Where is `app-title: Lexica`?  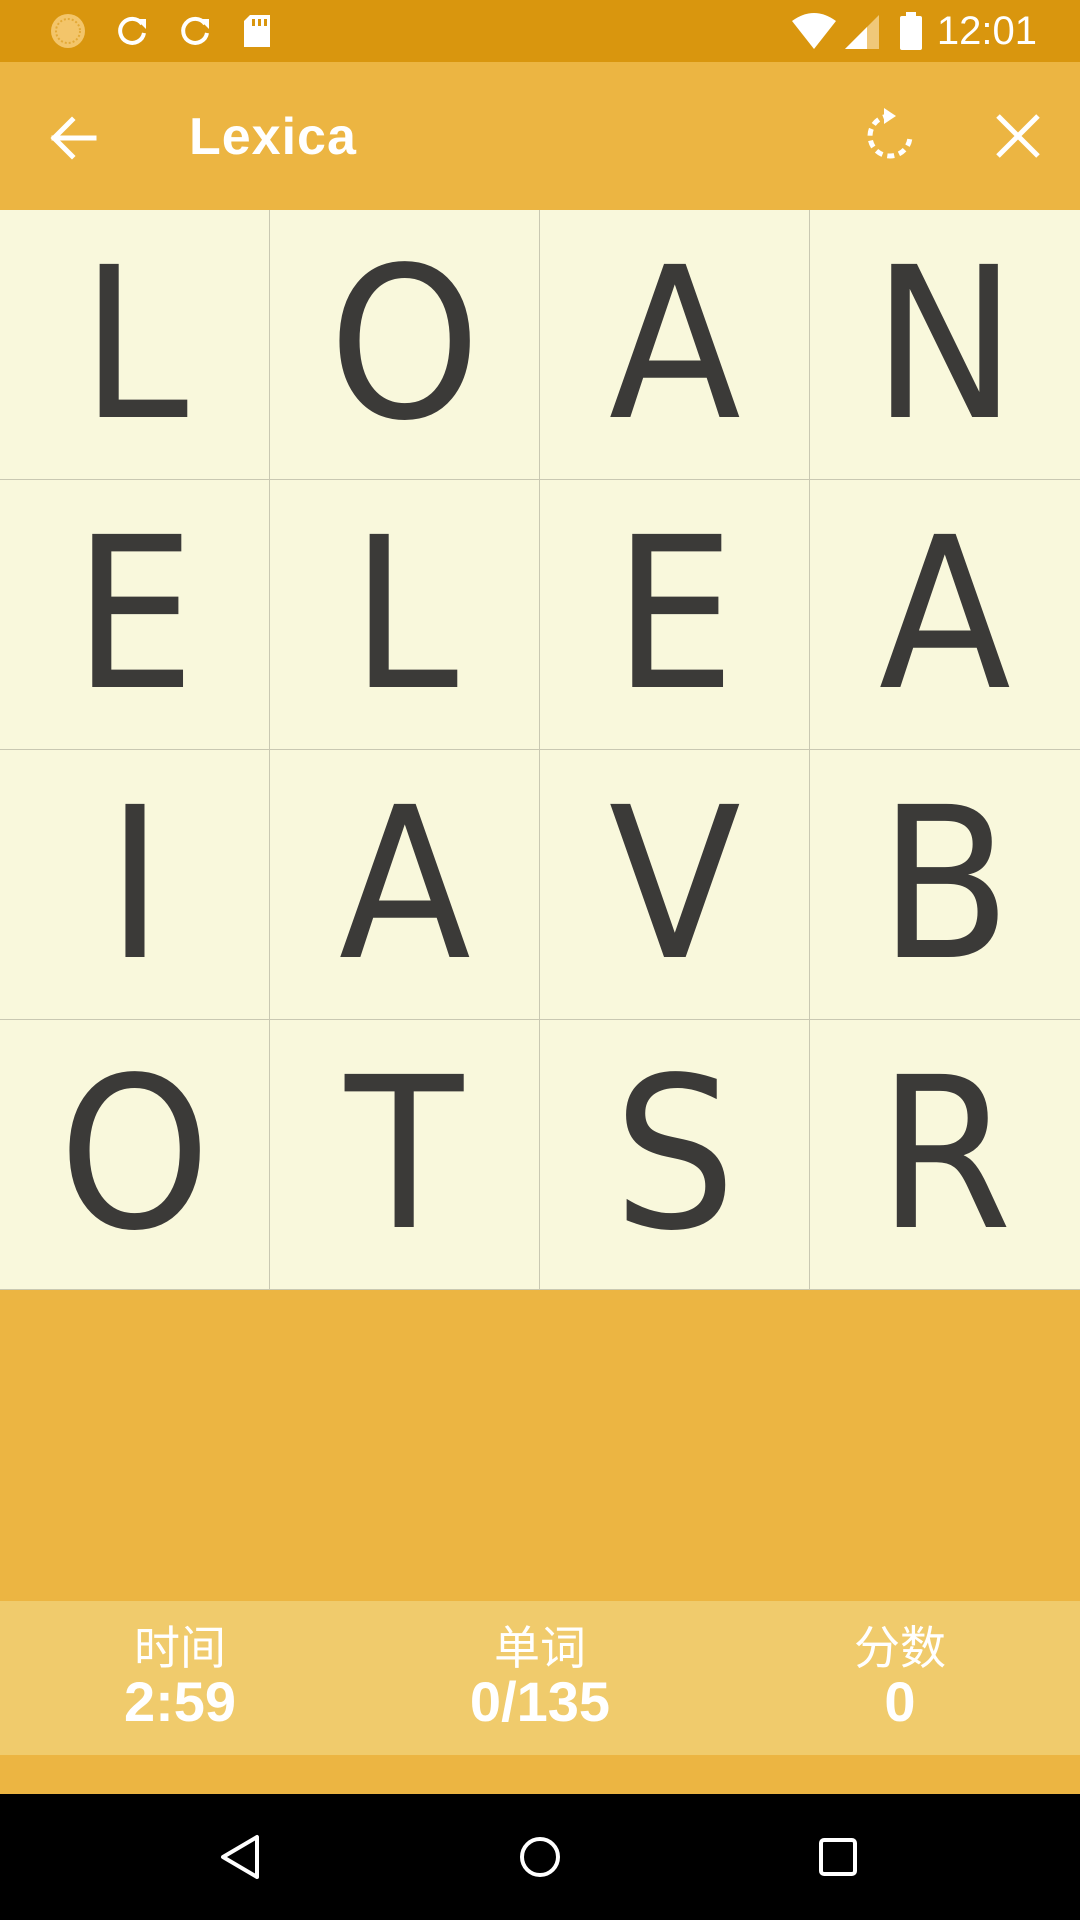
app-title: Lexica is located at coordinates (273, 137).